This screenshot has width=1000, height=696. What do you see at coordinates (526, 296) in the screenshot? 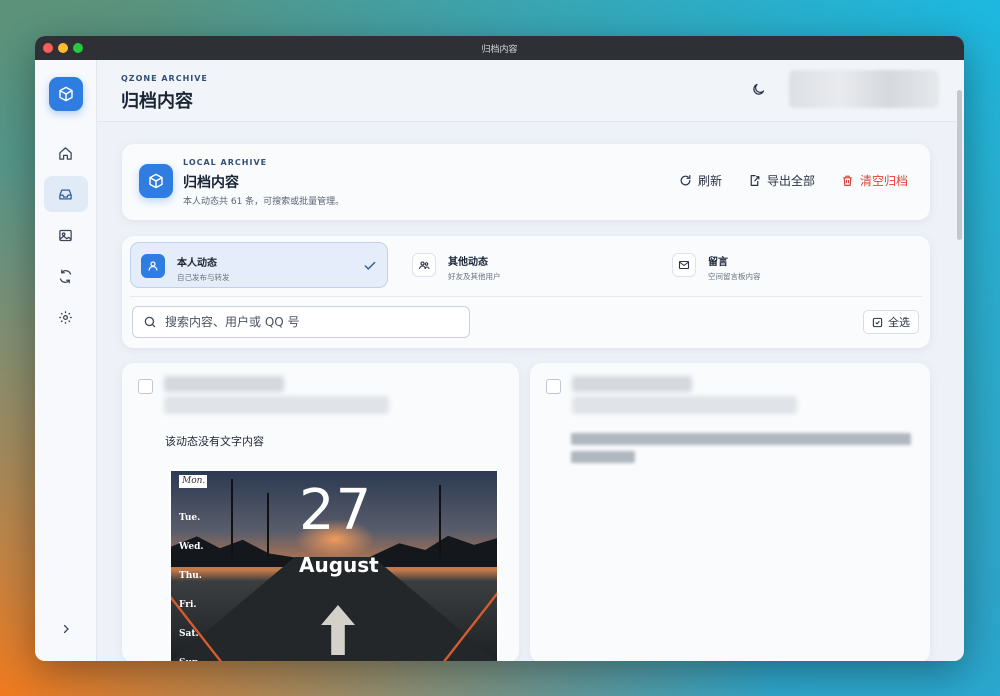
I see `divider` at bounding box center [526, 296].